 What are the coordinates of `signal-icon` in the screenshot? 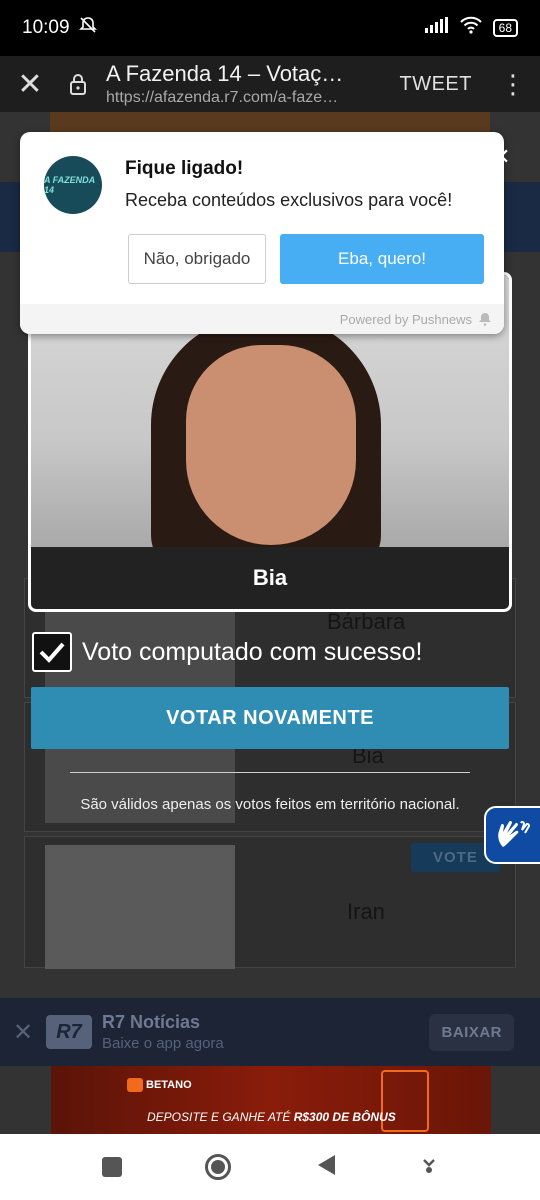 It's located at (436, 28).